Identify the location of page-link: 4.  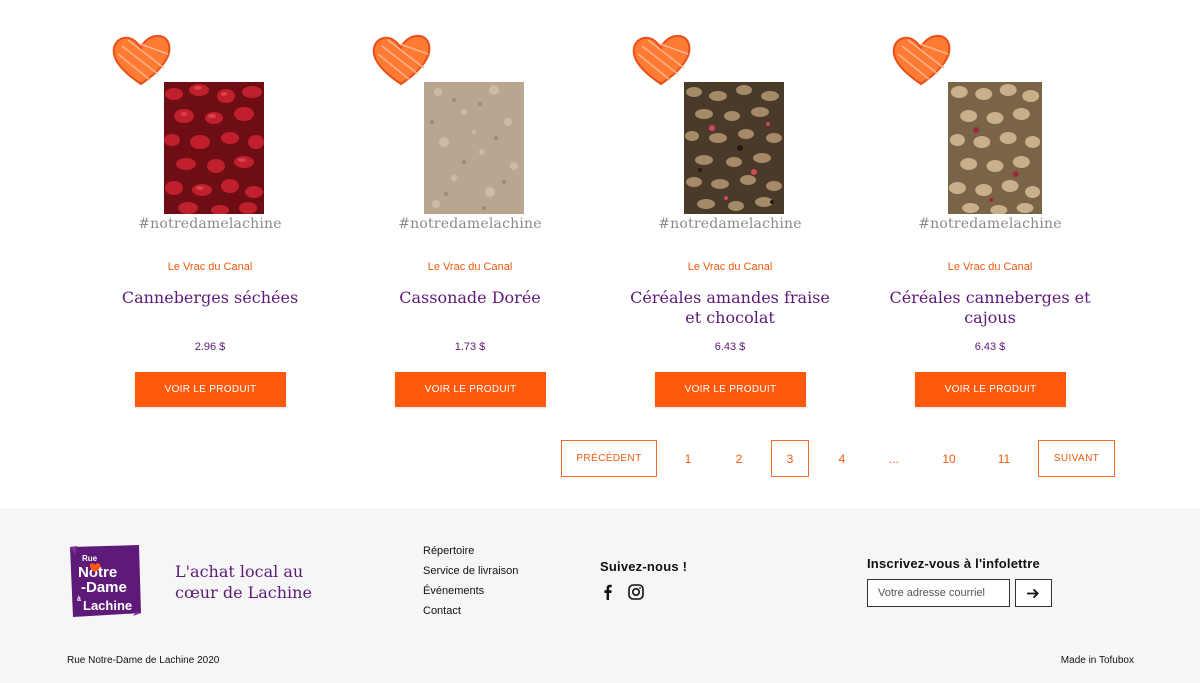
(842, 458).